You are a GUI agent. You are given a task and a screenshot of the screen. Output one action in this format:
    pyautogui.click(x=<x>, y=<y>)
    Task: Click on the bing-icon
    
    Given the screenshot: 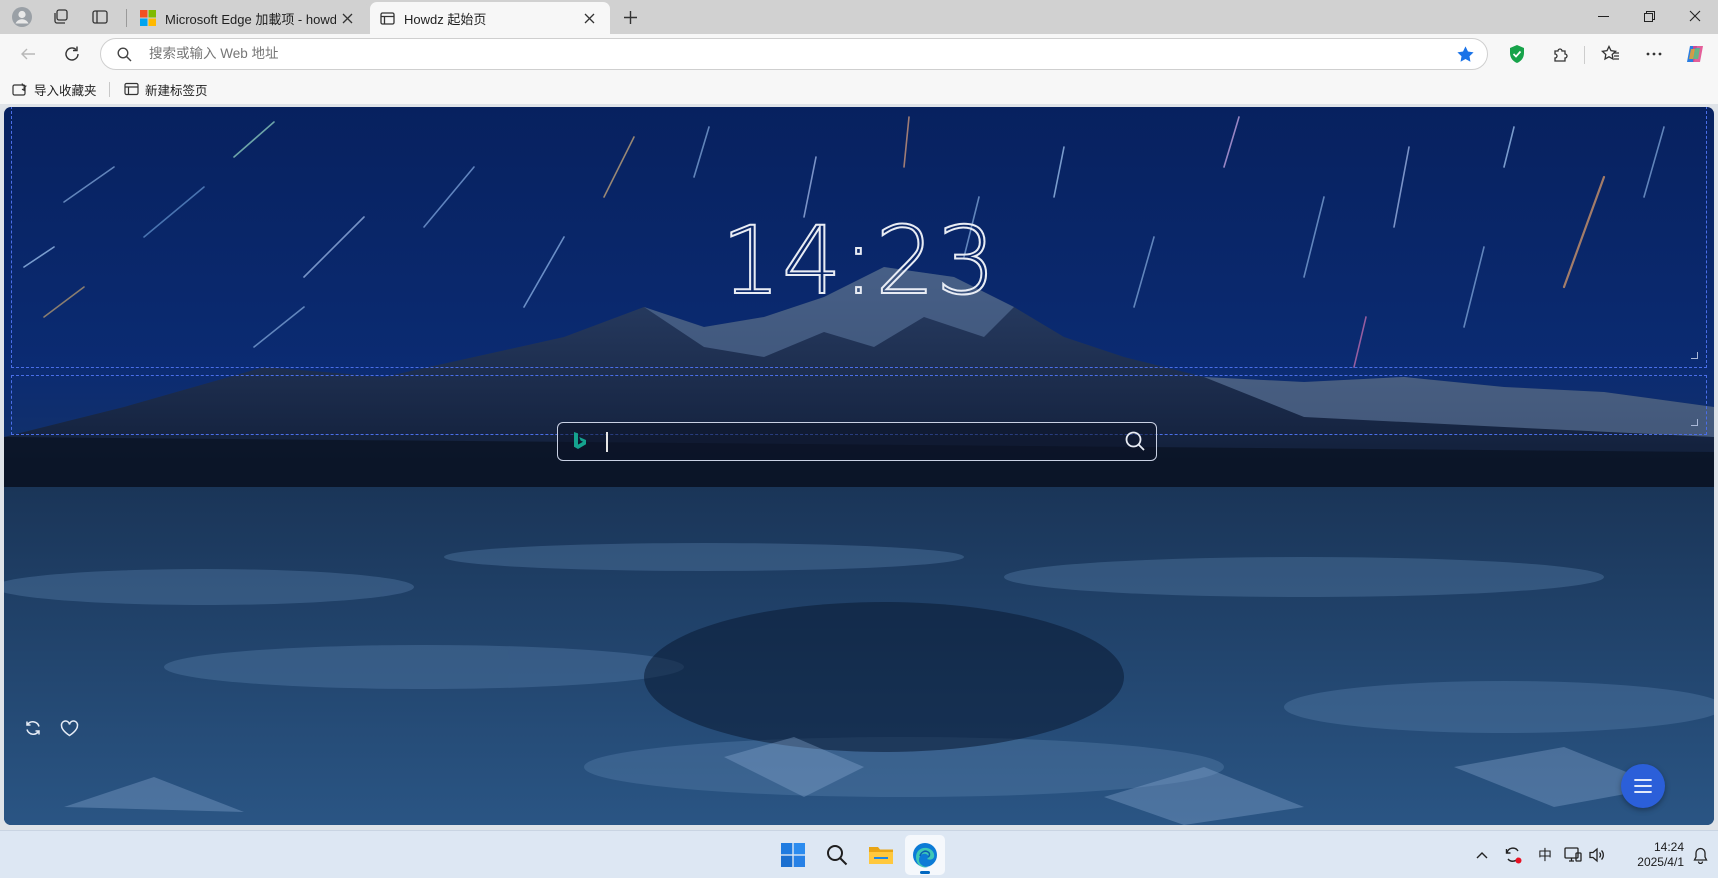 What is the action you would take?
    pyautogui.click(x=580, y=441)
    